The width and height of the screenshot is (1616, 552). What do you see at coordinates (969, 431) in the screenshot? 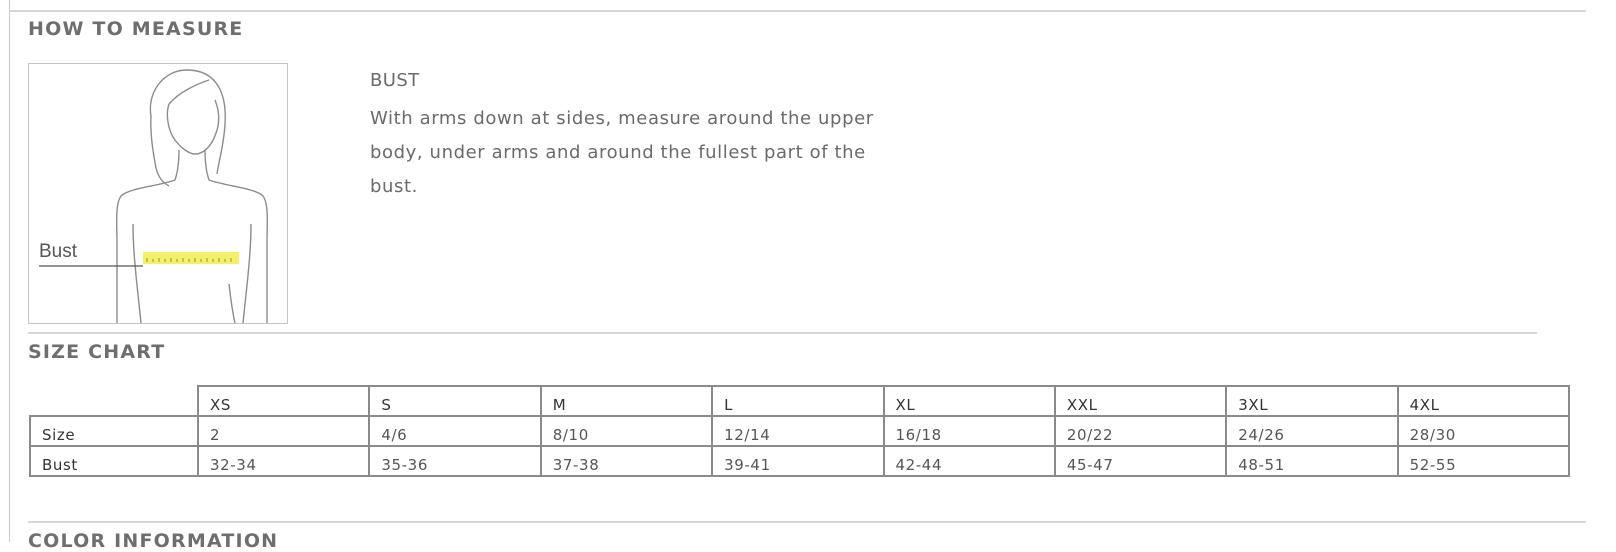
I see `table-cell: 16/18` at bounding box center [969, 431].